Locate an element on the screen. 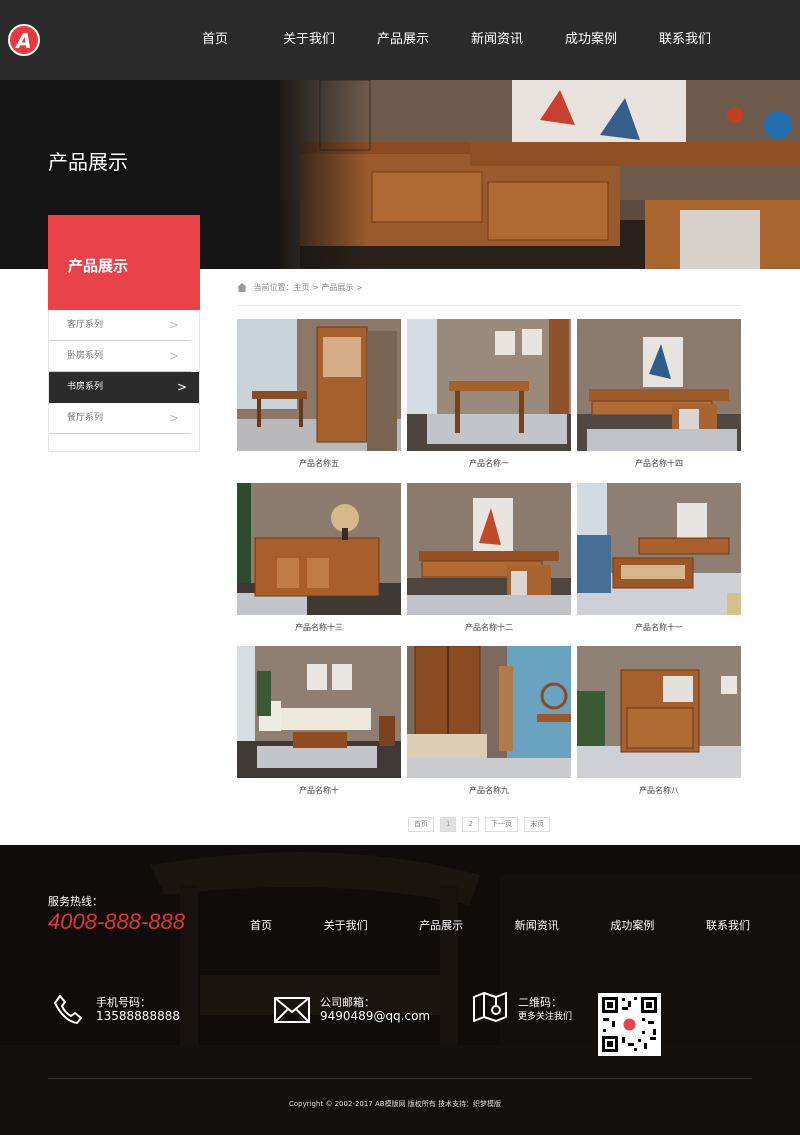 The height and width of the screenshot is (1135, 800). phone-icon is located at coordinates (68, 1009).